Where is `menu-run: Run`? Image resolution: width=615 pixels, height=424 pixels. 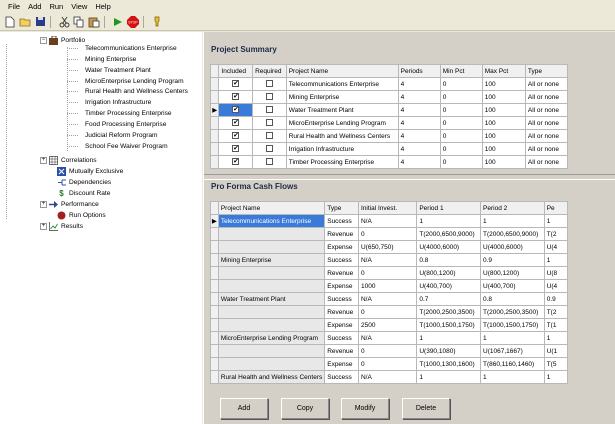 menu-run: Run is located at coordinates (56, 6).